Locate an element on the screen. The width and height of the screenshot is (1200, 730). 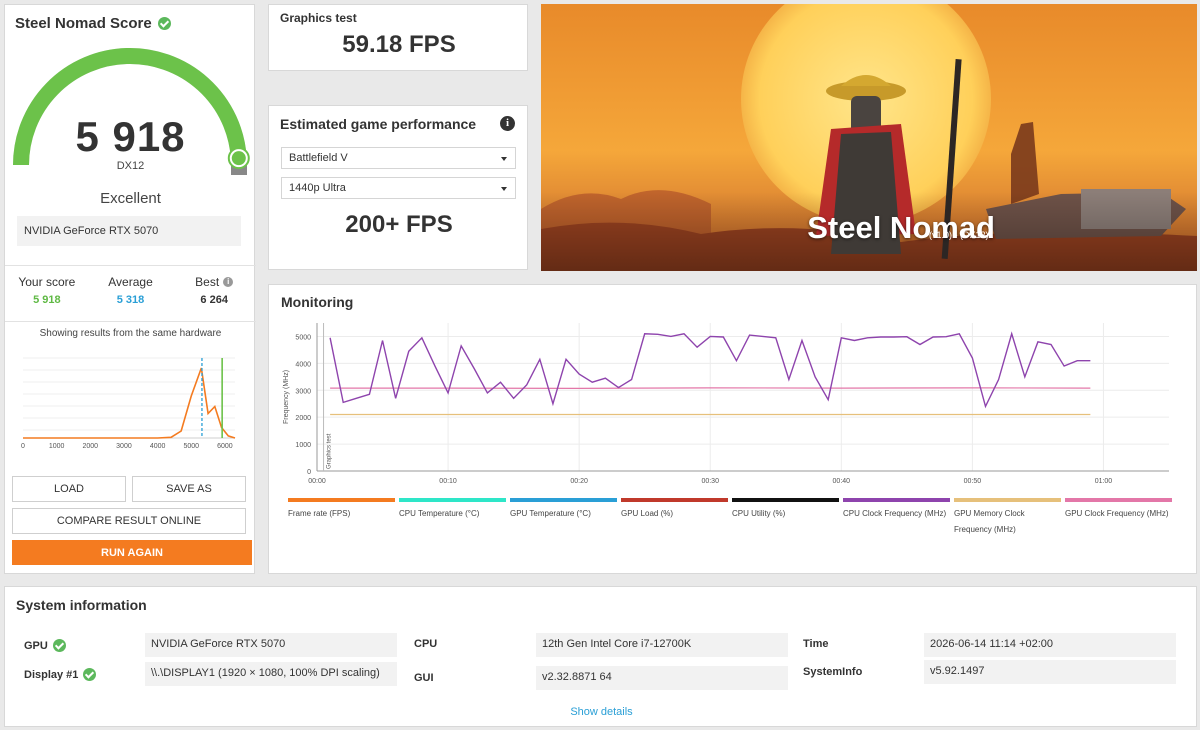
stat-best: Best i 6 264 is located at coordinates (214, 290).